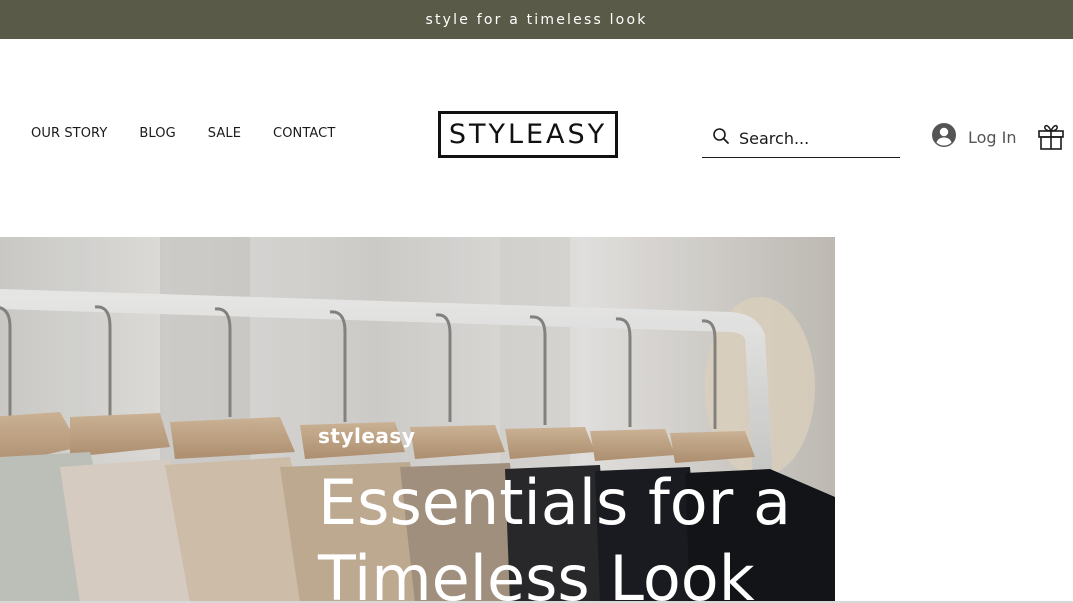  I want to click on nav-item-sale: SALE, so click(224, 133).